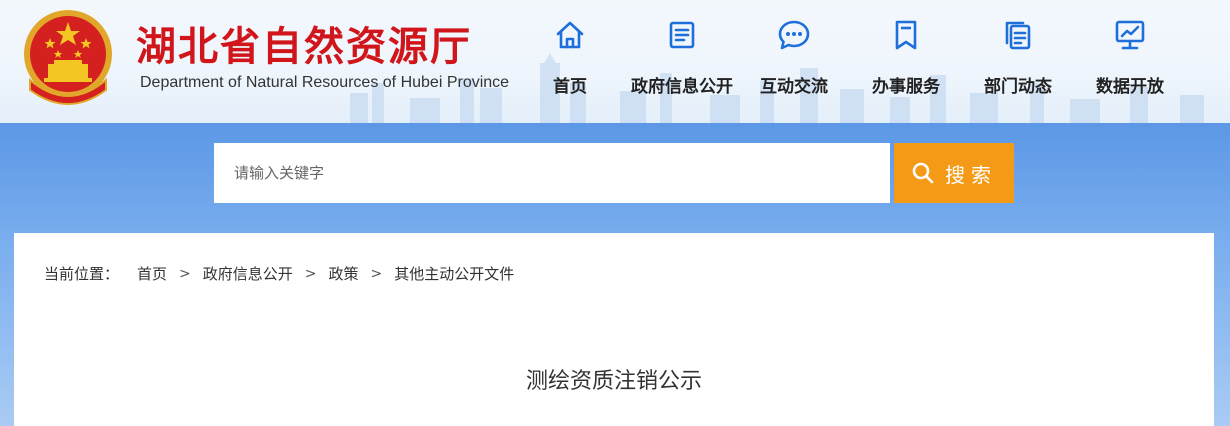  Describe the element at coordinates (570, 35) in the screenshot. I see `home-icon` at that location.